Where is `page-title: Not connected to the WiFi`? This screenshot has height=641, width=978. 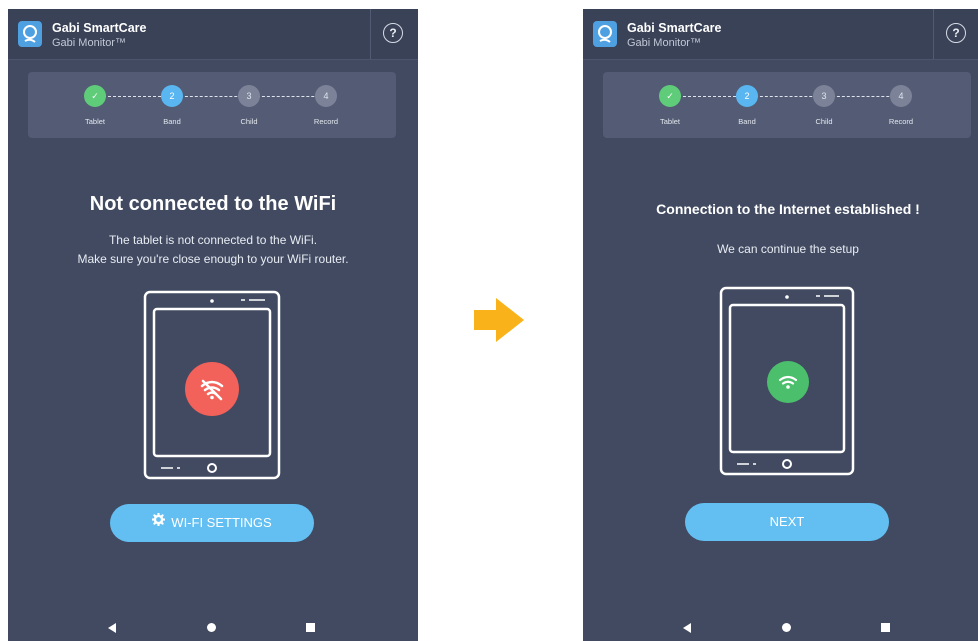 page-title: Not connected to the WiFi is located at coordinates (213, 204).